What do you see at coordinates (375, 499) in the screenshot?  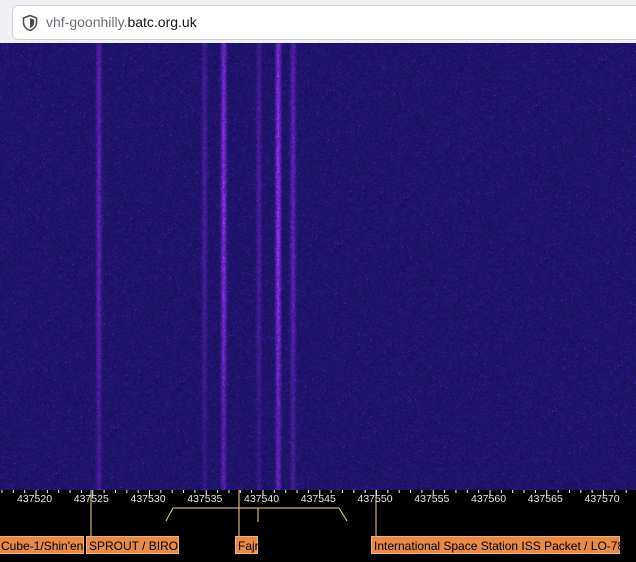 I see `tick-label: 437550` at bounding box center [375, 499].